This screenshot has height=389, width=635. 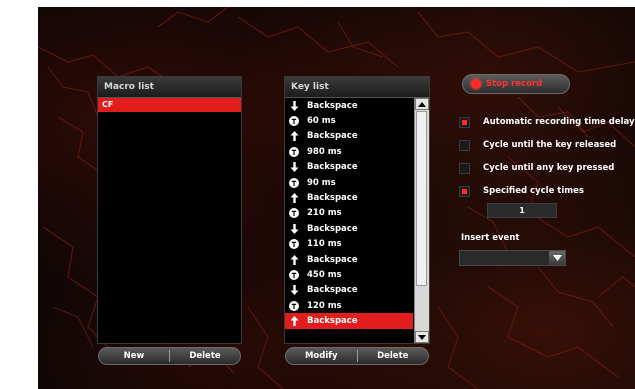 I want to click on stop-record-button: Stop record, so click(x=516, y=84).